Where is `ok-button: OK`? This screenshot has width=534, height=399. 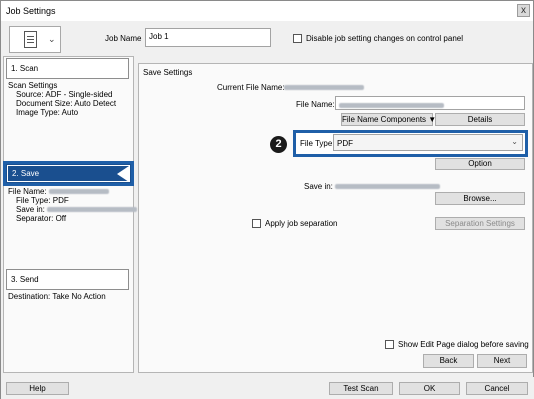 ok-button: OK is located at coordinates (429, 388).